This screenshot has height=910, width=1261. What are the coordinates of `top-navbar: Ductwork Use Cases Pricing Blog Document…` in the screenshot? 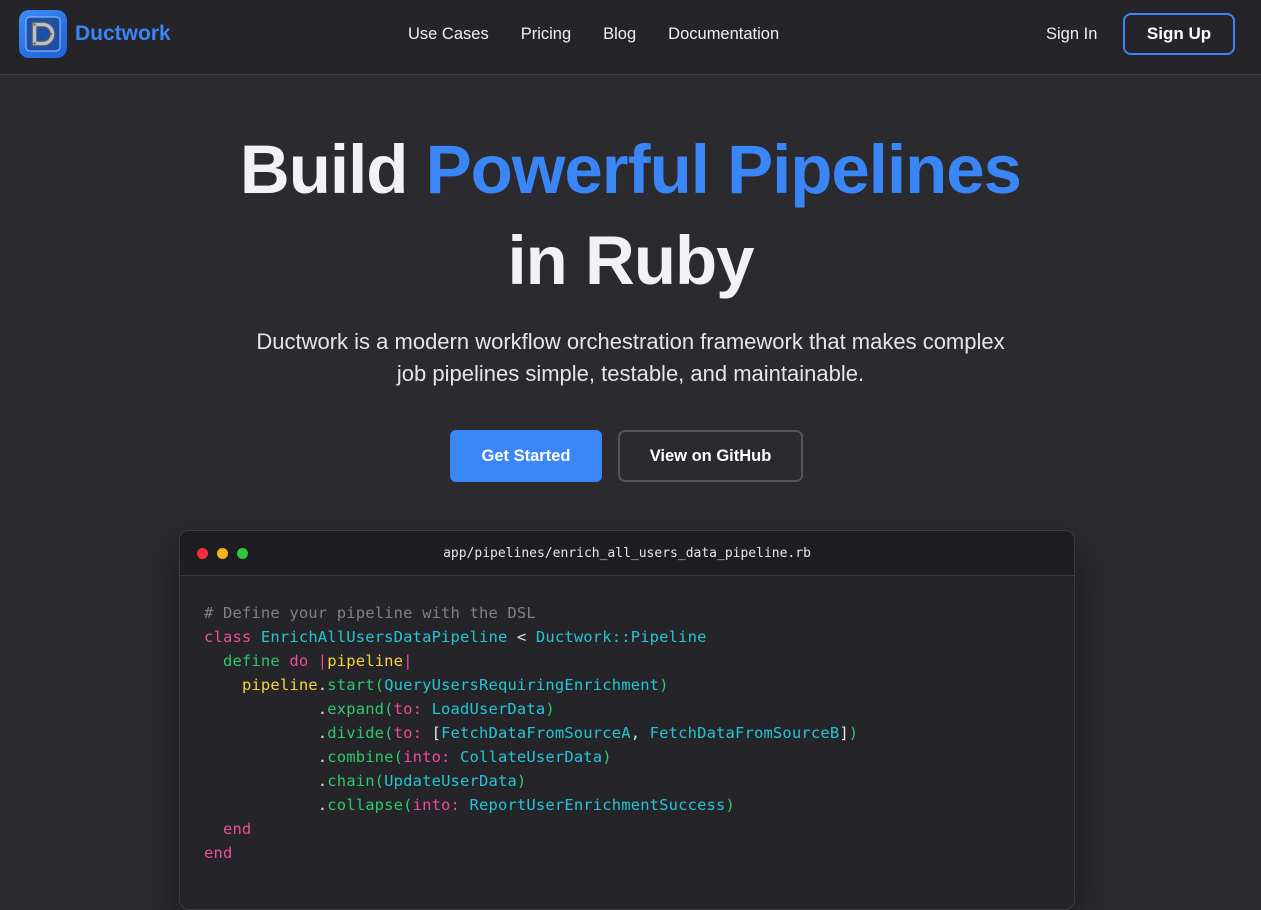 It's located at (630, 37).